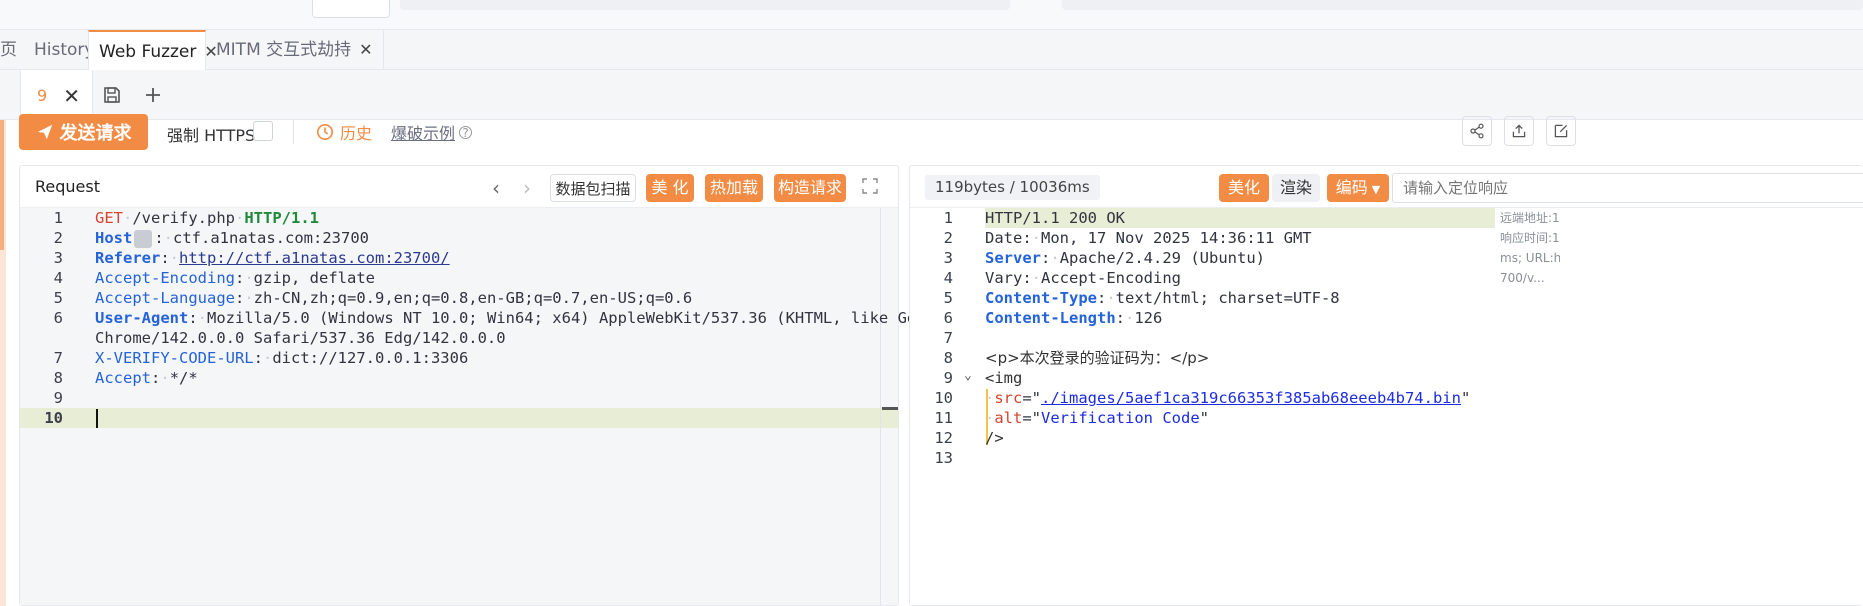 The height and width of the screenshot is (606, 1863). Describe the element at coordinates (810, 188) in the screenshot. I see `construct-request-button: 构造请求` at that location.